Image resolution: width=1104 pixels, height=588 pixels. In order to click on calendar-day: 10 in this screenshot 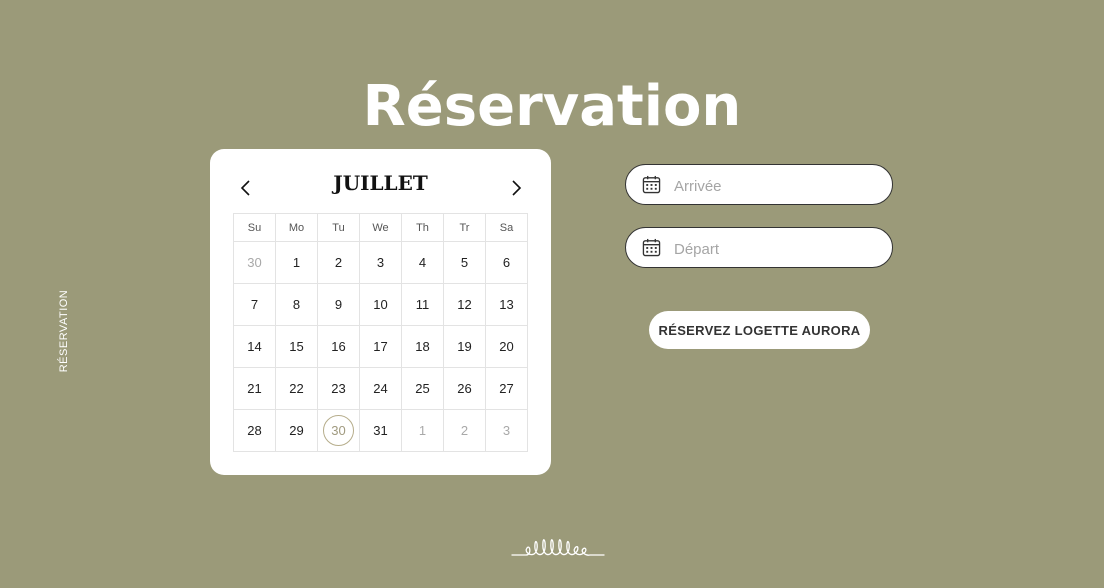, I will do `click(381, 305)`.